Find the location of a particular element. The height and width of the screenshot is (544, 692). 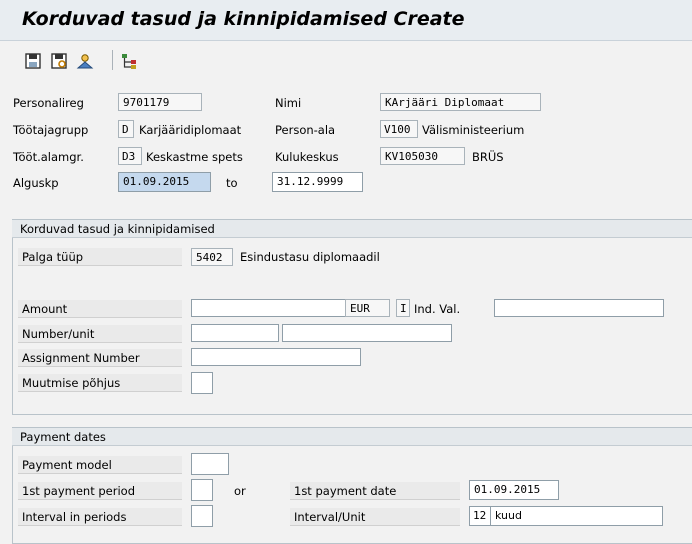

alguskp-label: Alguskp is located at coordinates (36, 183).